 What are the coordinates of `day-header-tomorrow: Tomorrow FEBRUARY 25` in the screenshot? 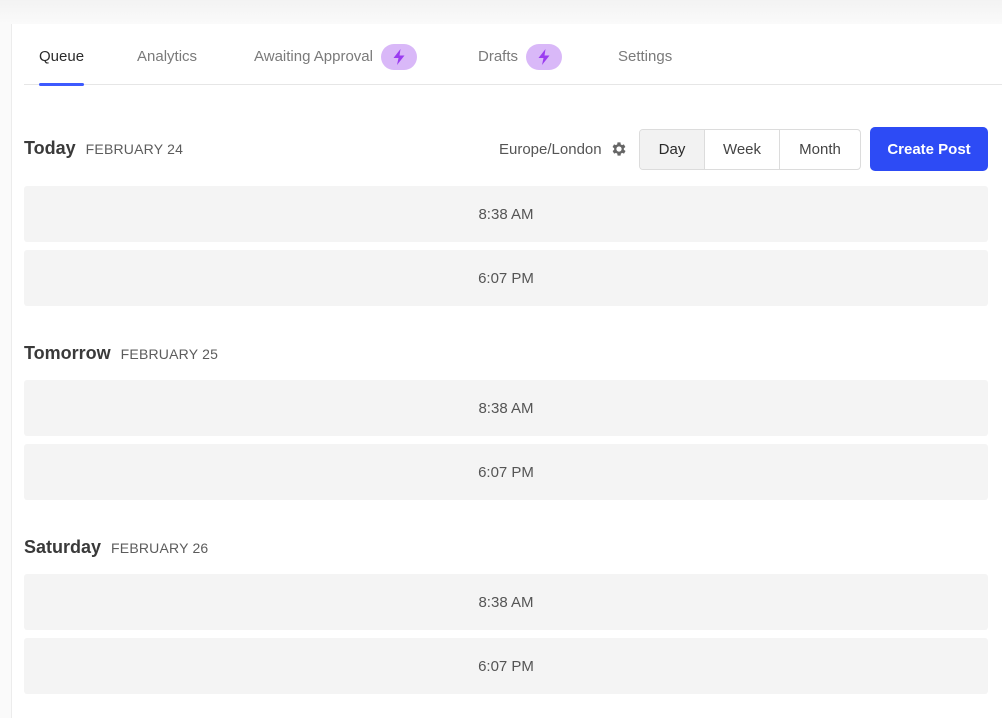 It's located at (121, 353).